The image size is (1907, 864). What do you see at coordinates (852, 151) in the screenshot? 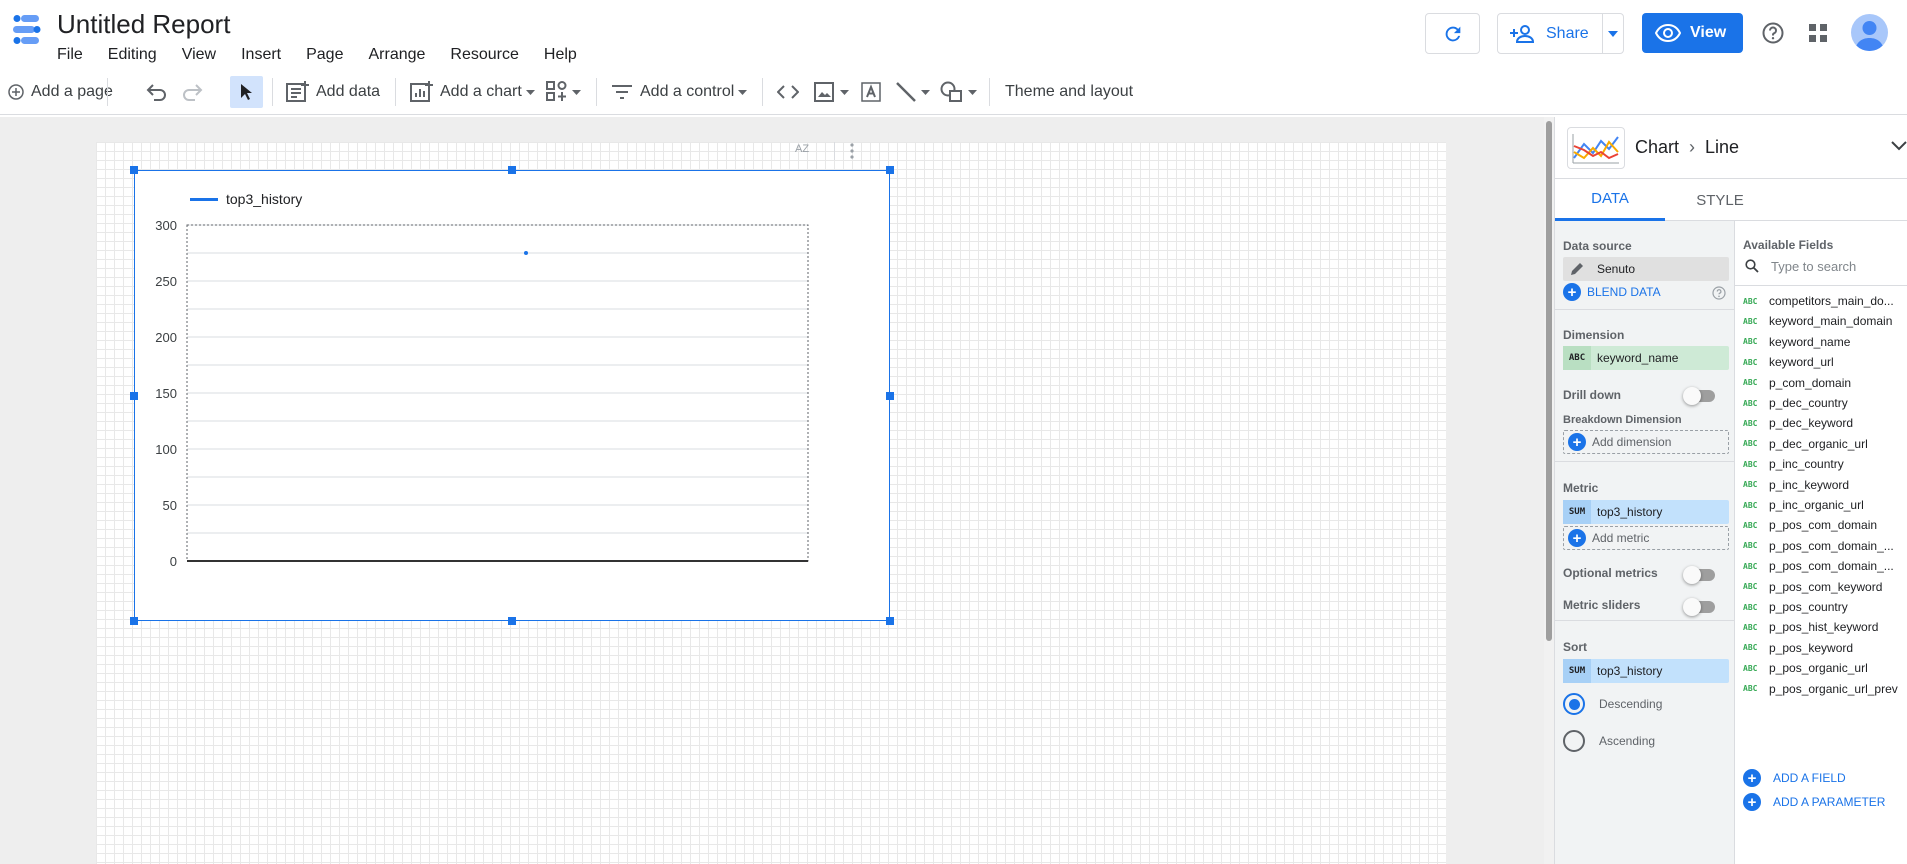
I see `more-vertical-icon` at bounding box center [852, 151].